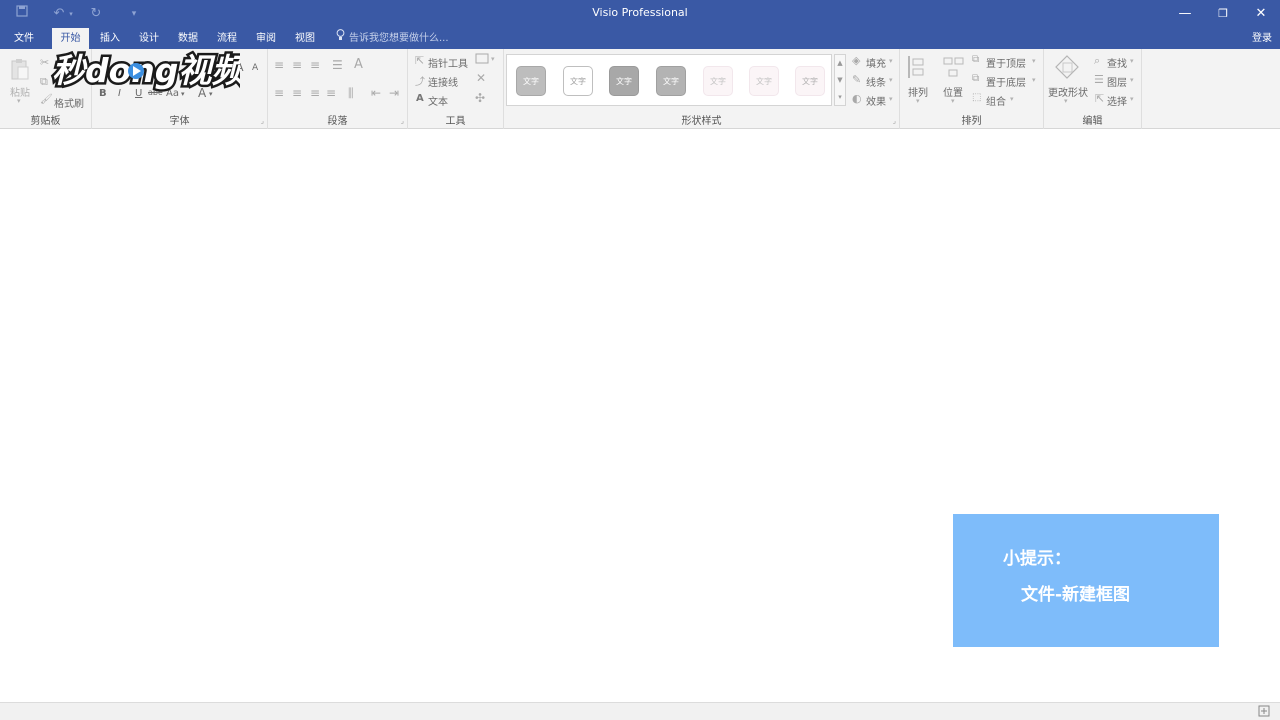 This screenshot has width=1280, height=720. I want to click on status-bar, so click(640, 711).